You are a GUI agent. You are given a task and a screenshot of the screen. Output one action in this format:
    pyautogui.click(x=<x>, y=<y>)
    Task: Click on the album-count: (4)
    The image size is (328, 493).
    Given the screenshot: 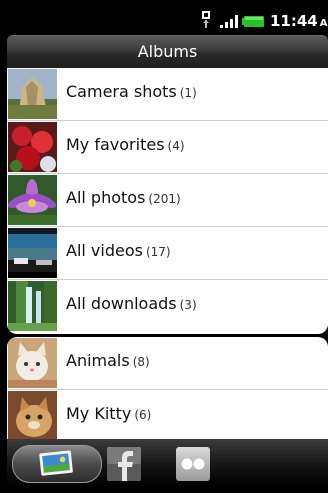 What is the action you would take?
    pyautogui.click(x=176, y=146)
    